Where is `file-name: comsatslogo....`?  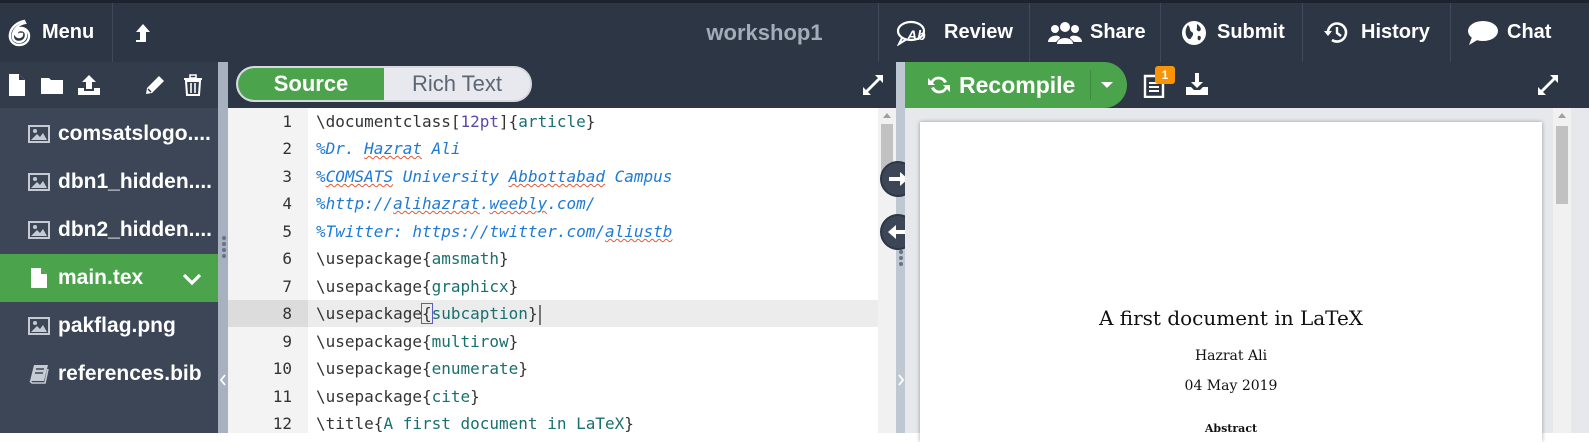
file-name: comsatslogo.... is located at coordinates (134, 133).